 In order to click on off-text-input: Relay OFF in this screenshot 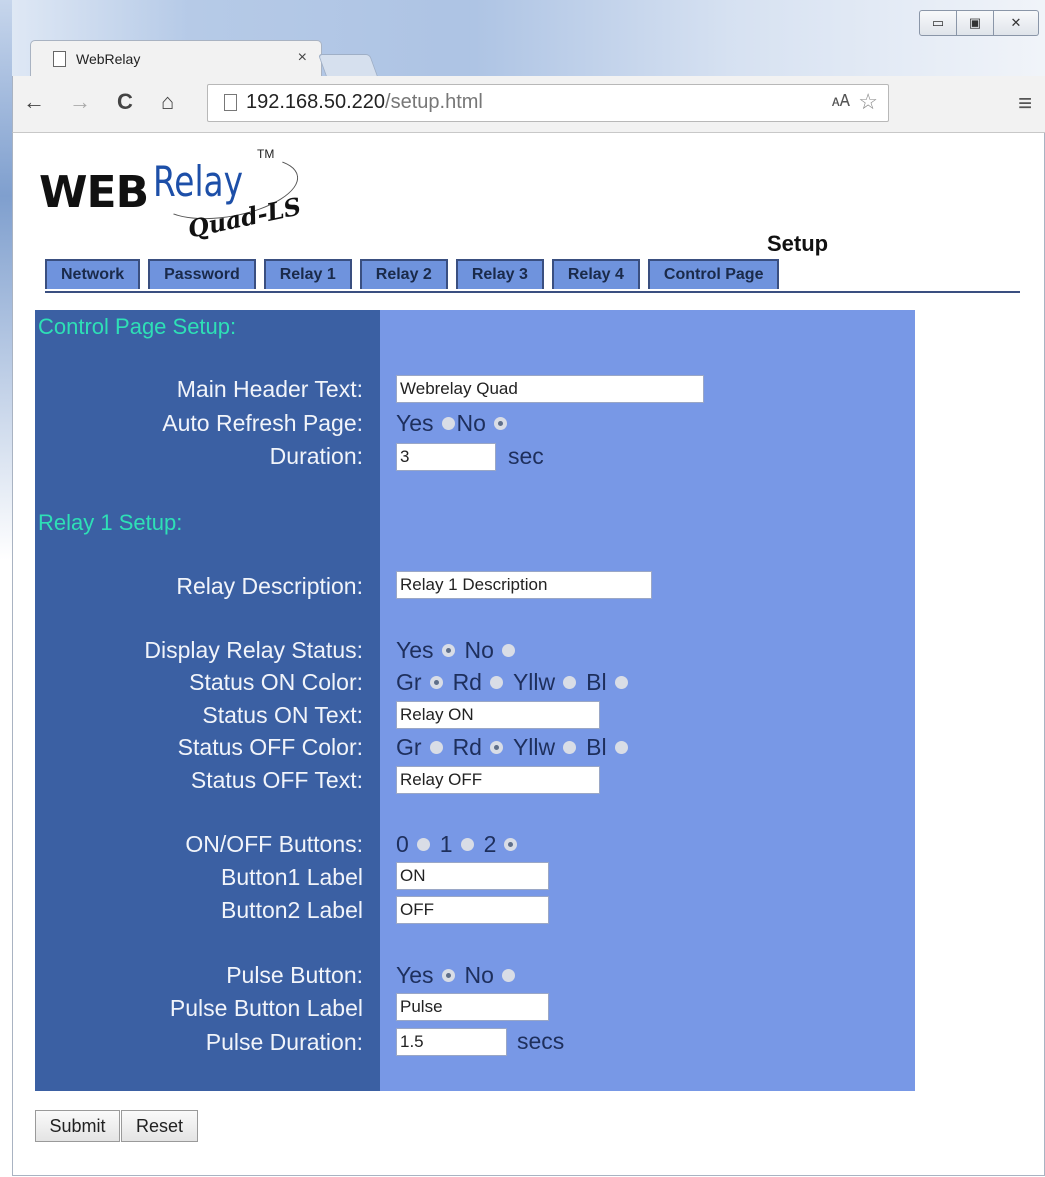, I will do `click(498, 780)`.